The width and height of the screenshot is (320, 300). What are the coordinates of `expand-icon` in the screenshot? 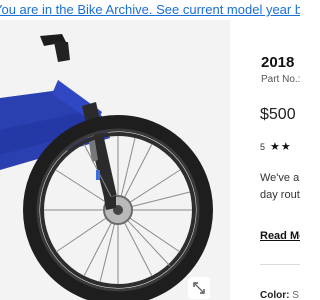 It's located at (199, 288).